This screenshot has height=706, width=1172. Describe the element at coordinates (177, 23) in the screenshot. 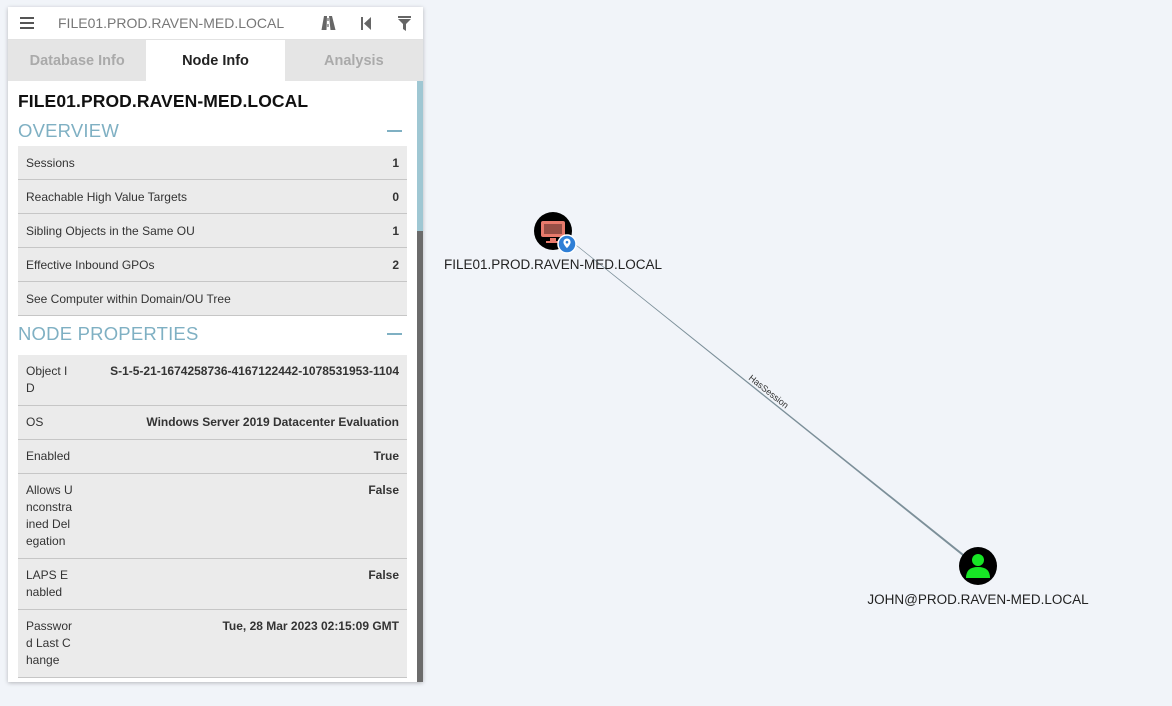

I see `search-input` at that location.